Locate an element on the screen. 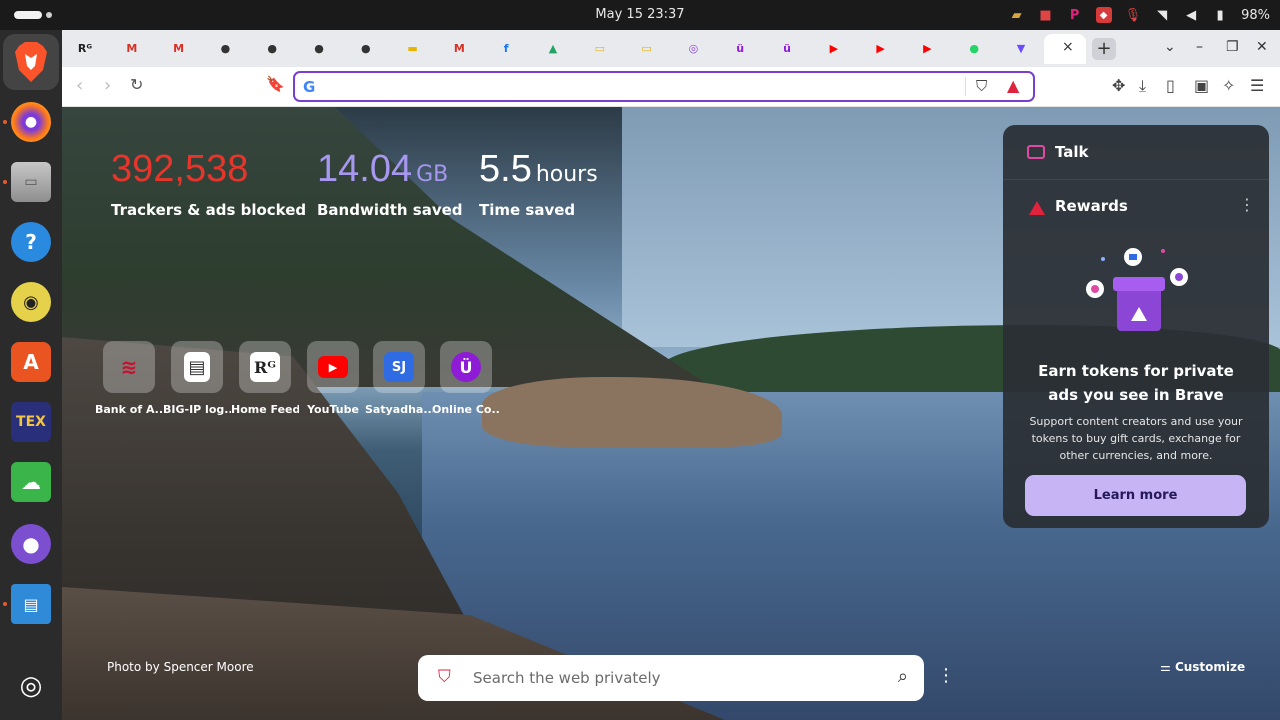 Image resolution: width=1280 pixels, height=720 pixels. text-editor-launcher: ▤ is located at coordinates (31, 604).